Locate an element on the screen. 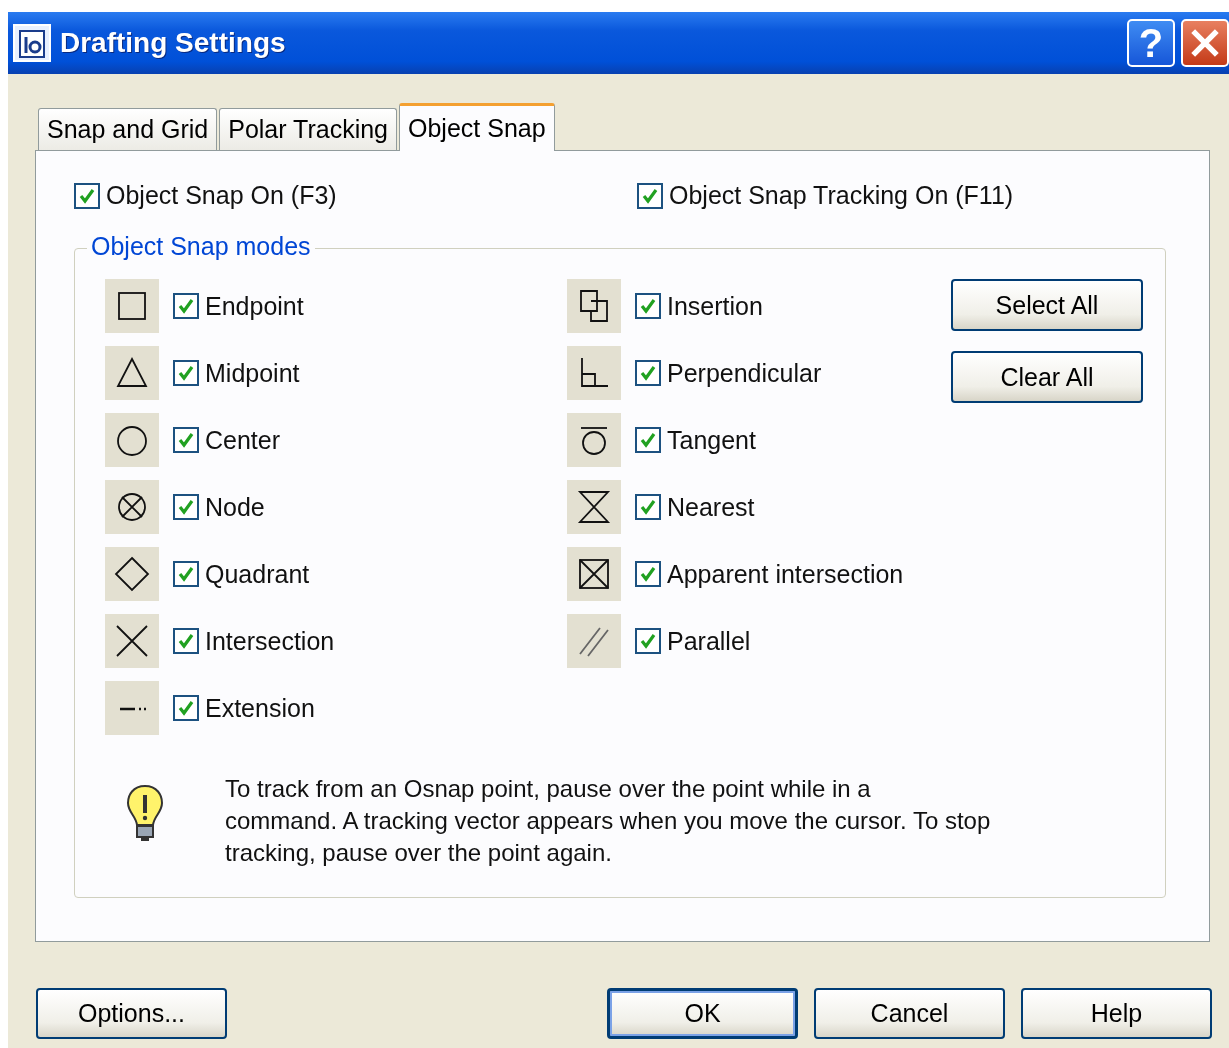 Image resolution: width=1229 pixels, height=1048 pixels. button: OK is located at coordinates (702, 1013).